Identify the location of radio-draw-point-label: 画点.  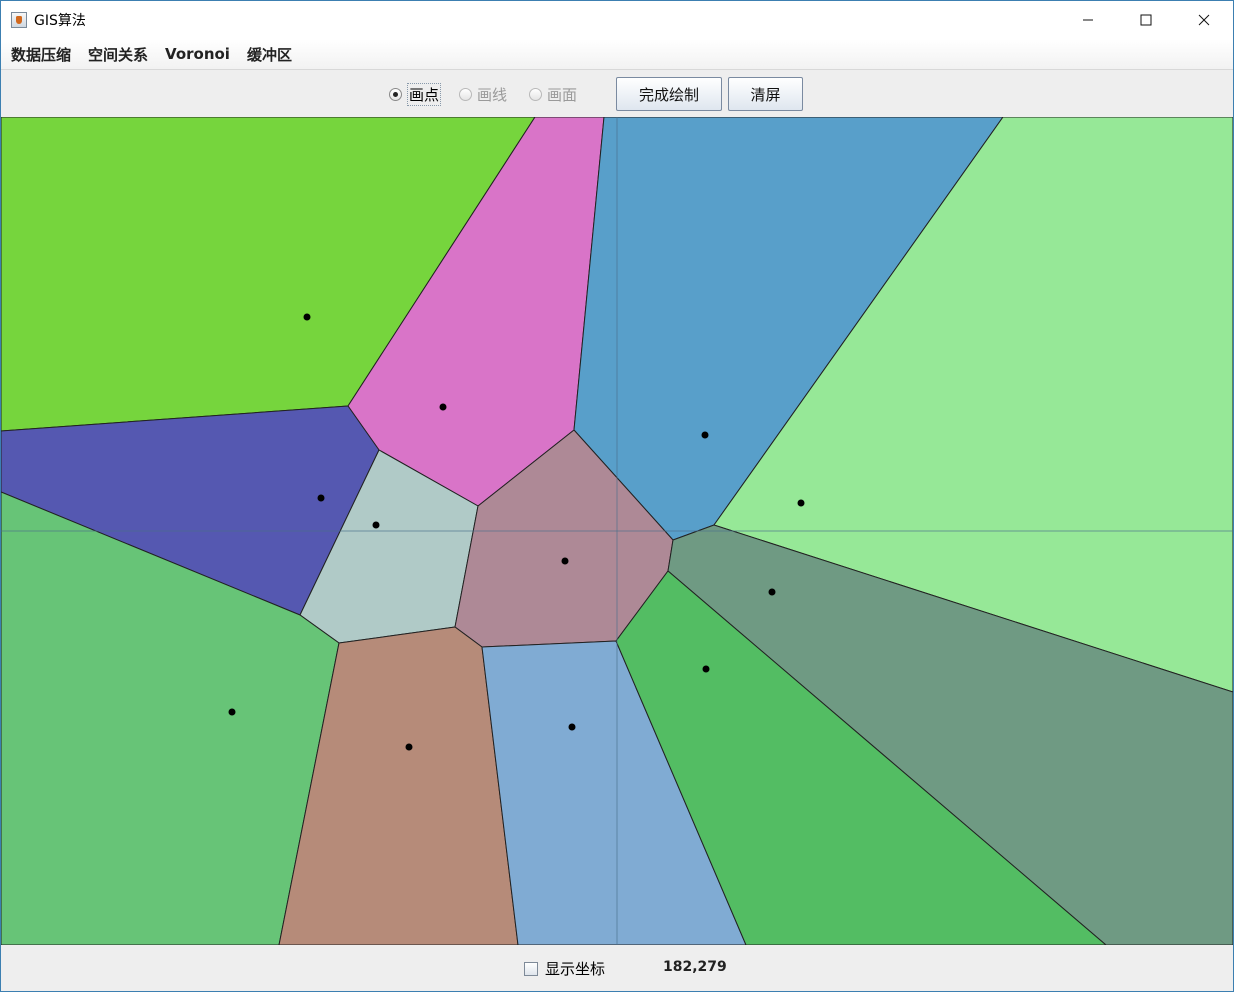
(424, 94).